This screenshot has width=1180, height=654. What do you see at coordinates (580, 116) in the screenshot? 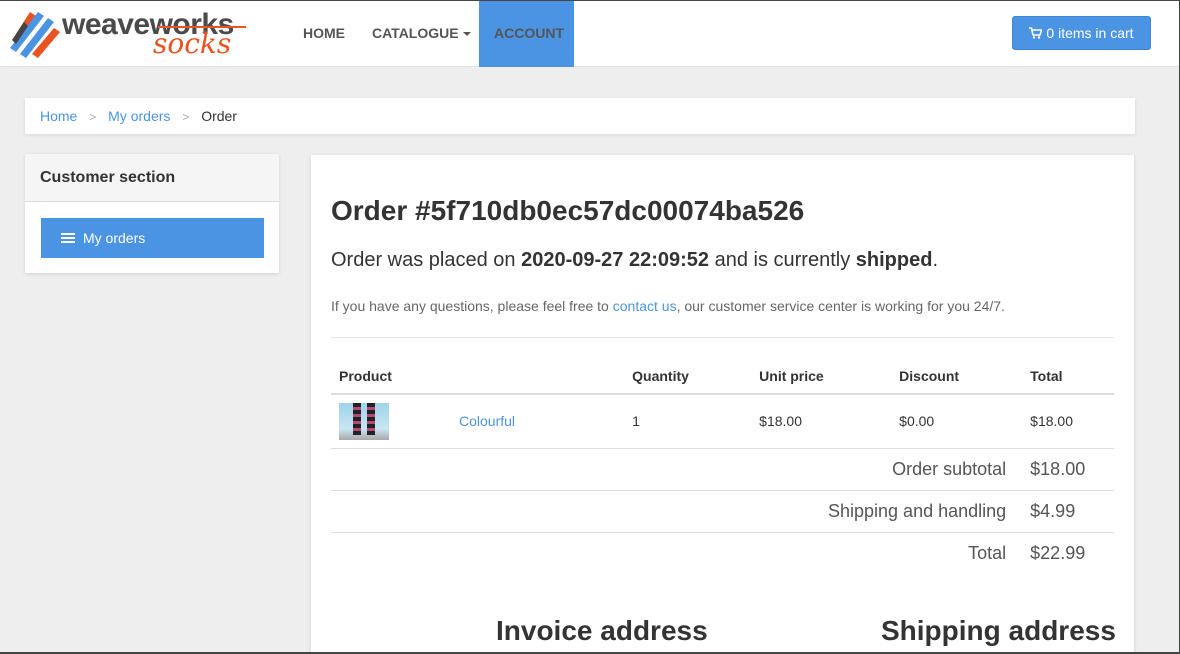
I see `breadcrumb: Home > My orders > Order` at bounding box center [580, 116].